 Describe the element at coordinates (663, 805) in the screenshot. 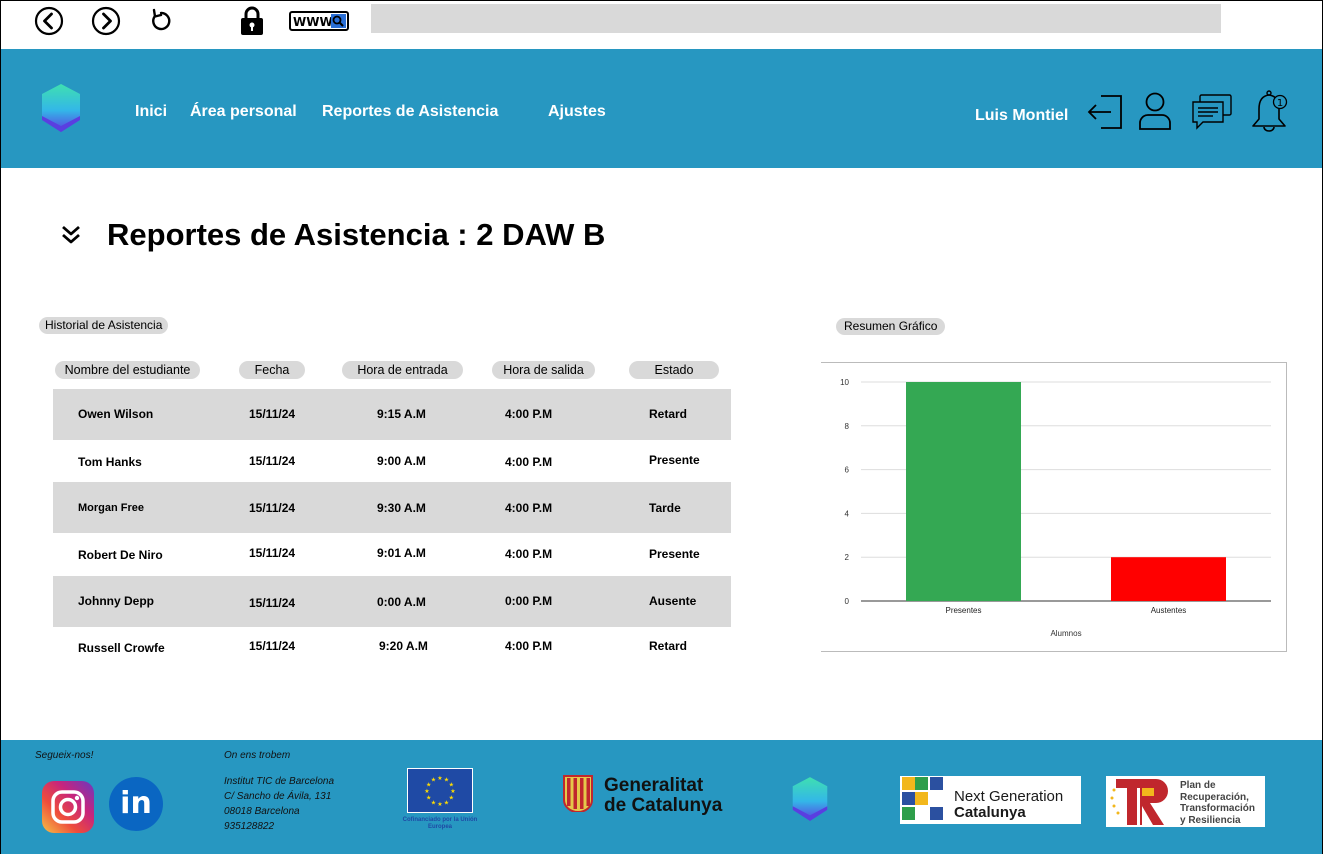

I see `generalitat-line: de Catalunya` at that location.